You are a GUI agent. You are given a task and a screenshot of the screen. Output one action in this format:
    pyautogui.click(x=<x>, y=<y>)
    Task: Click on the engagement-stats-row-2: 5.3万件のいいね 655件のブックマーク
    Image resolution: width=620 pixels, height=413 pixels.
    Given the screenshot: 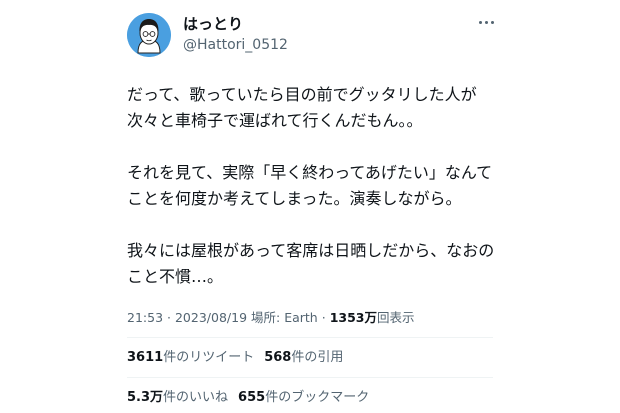 What is the action you would take?
    pyautogui.click(x=248, y=398)
    